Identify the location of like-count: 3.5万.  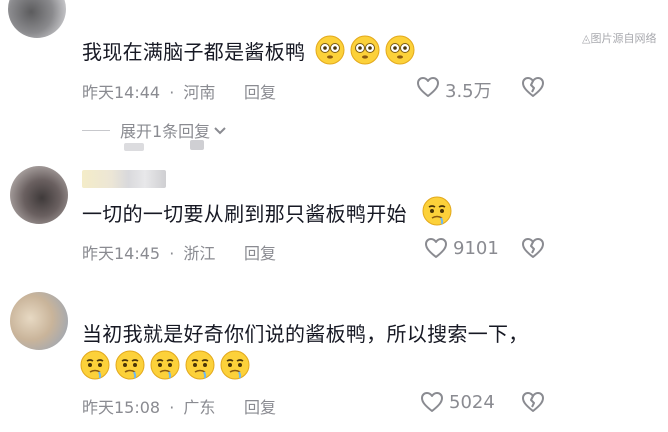
(468, 91).